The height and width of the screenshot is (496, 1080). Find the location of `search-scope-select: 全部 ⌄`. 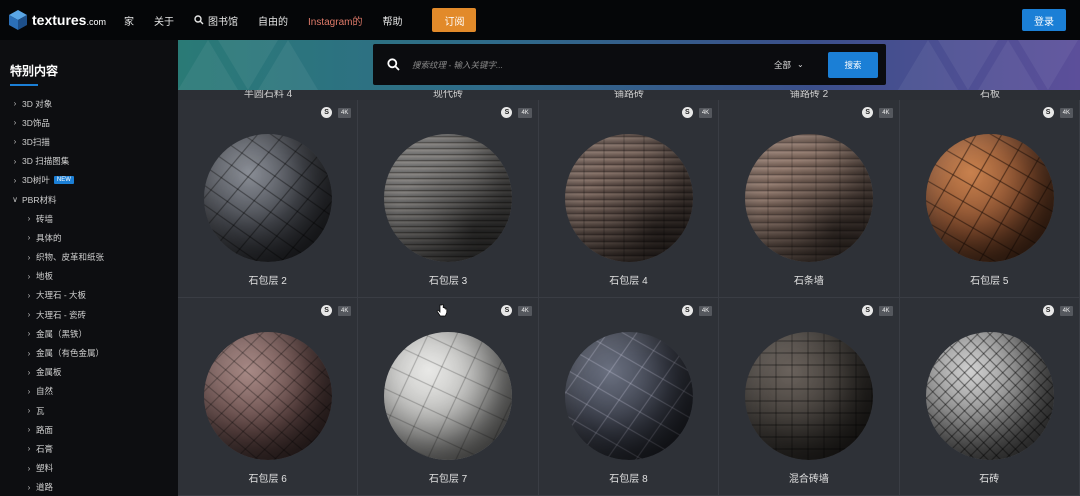

search-scope-select: 全部 ⌄ is located at coordinates (789, 65).